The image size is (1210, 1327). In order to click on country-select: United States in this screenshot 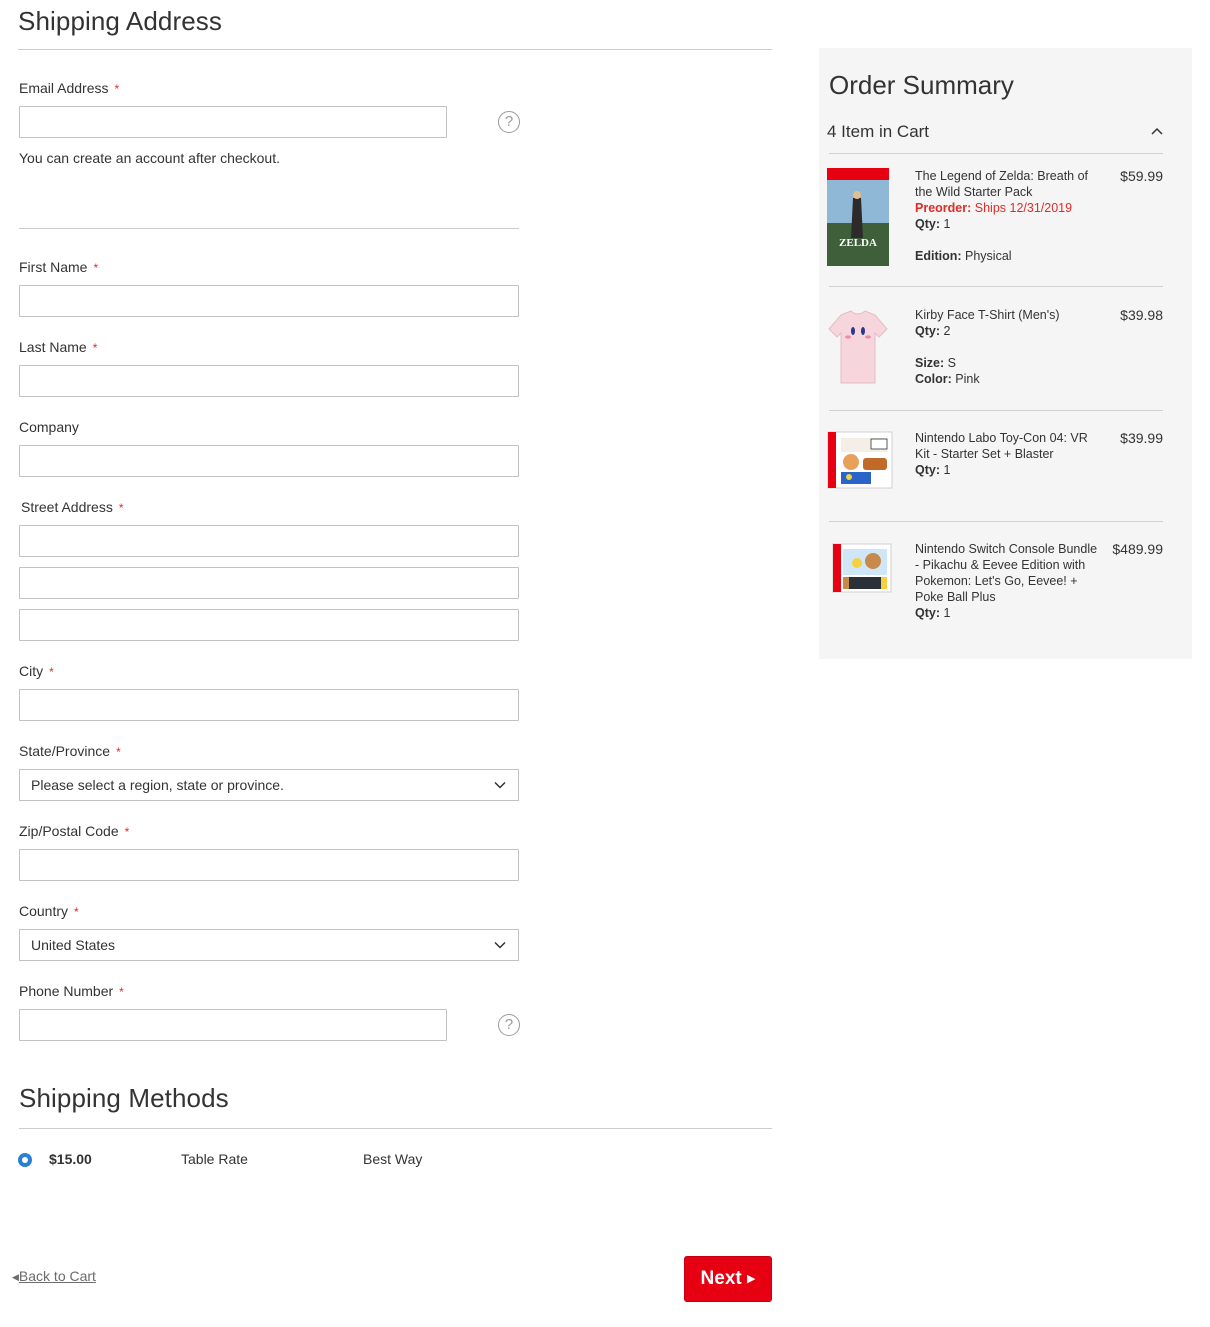, I will do `click(269, 945)`.